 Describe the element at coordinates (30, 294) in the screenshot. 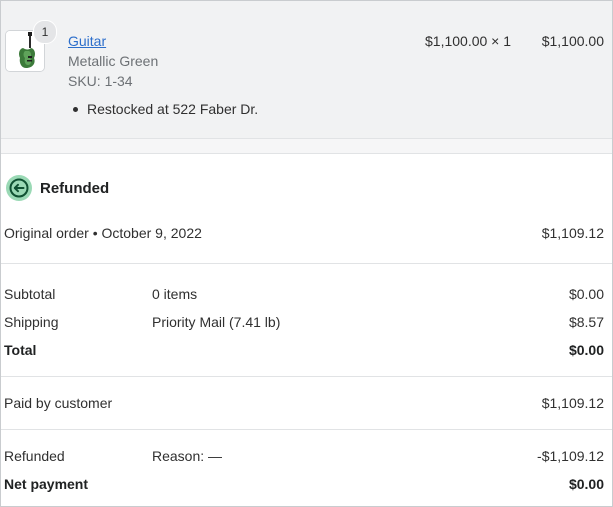

I see `subtotal-label: Subtotal` at that location.